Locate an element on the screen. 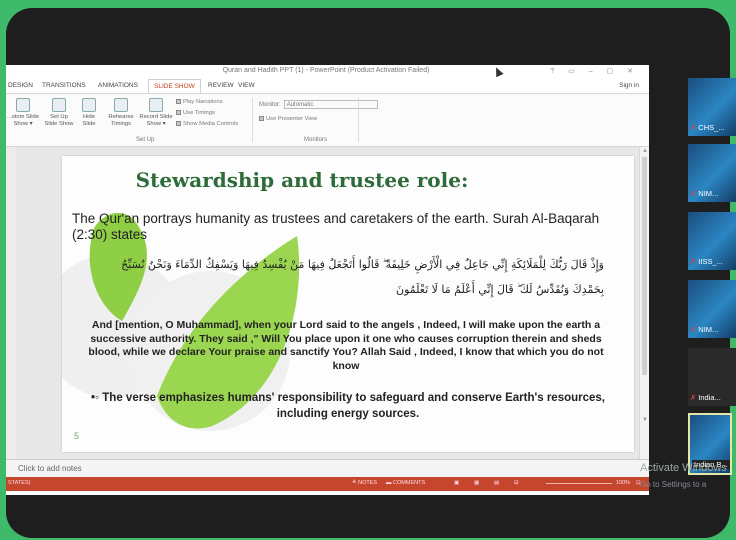  custom-slide-show-button: ...stom Slide Show ▾ is located at coordinates (23, 113).